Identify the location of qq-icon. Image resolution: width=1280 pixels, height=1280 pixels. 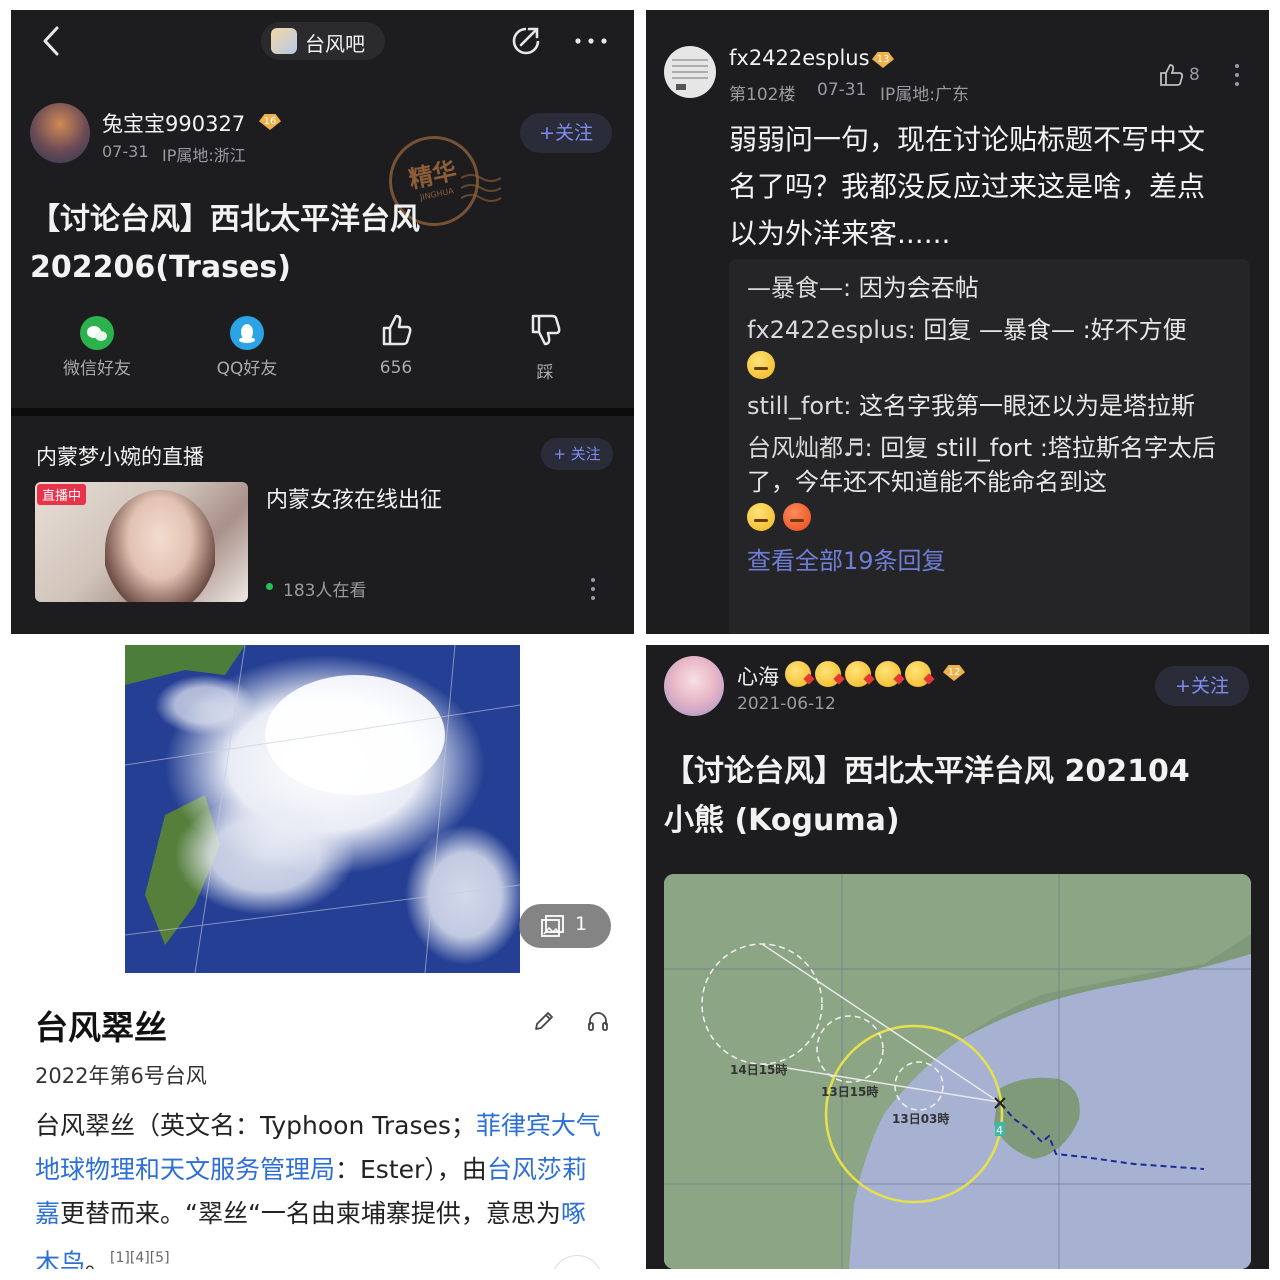
(247, 333).